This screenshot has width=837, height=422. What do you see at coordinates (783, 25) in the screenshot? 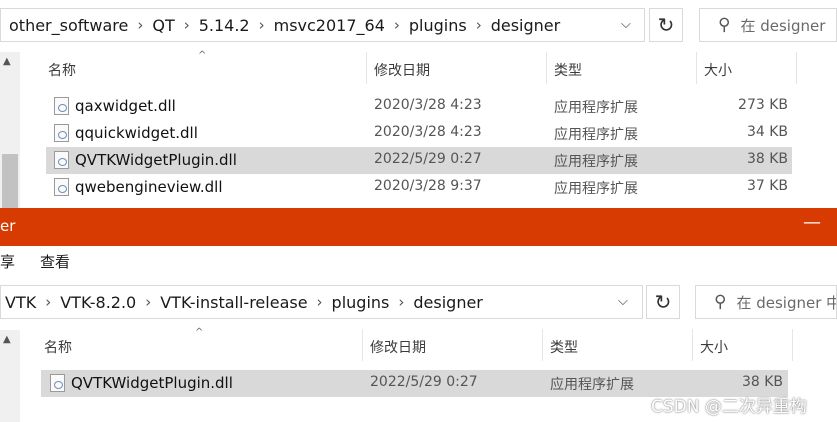
I see `search-placeholder: 在 designer` at bounding box center [783, 25].